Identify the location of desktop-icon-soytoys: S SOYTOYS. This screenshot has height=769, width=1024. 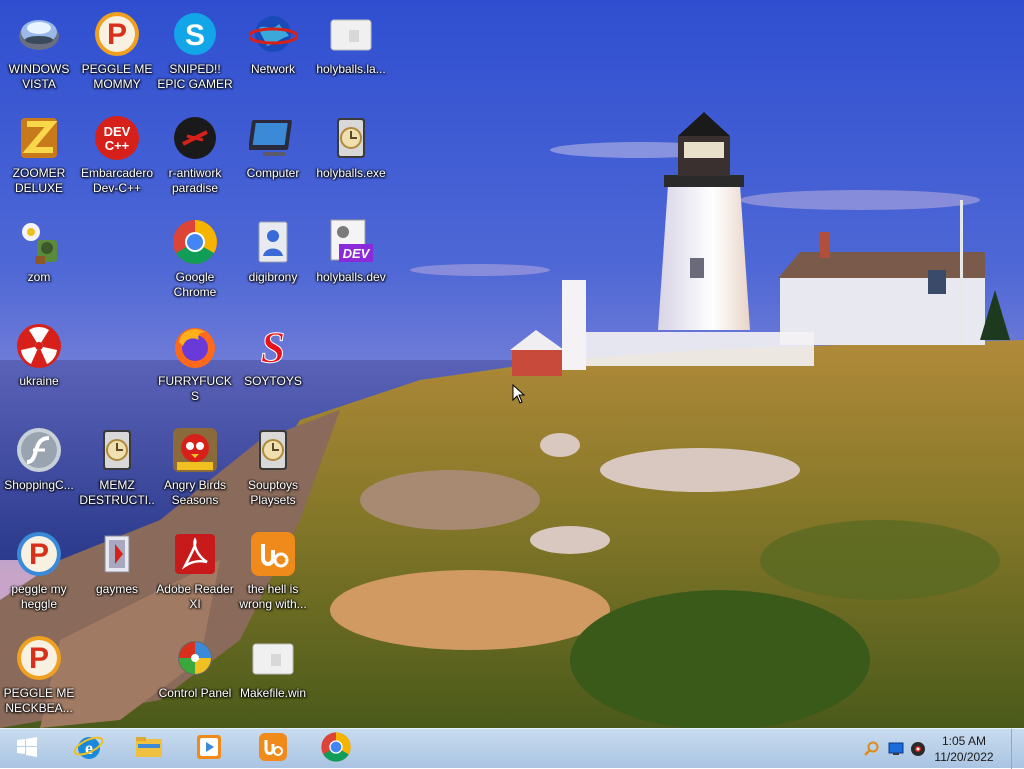
(273, 364).